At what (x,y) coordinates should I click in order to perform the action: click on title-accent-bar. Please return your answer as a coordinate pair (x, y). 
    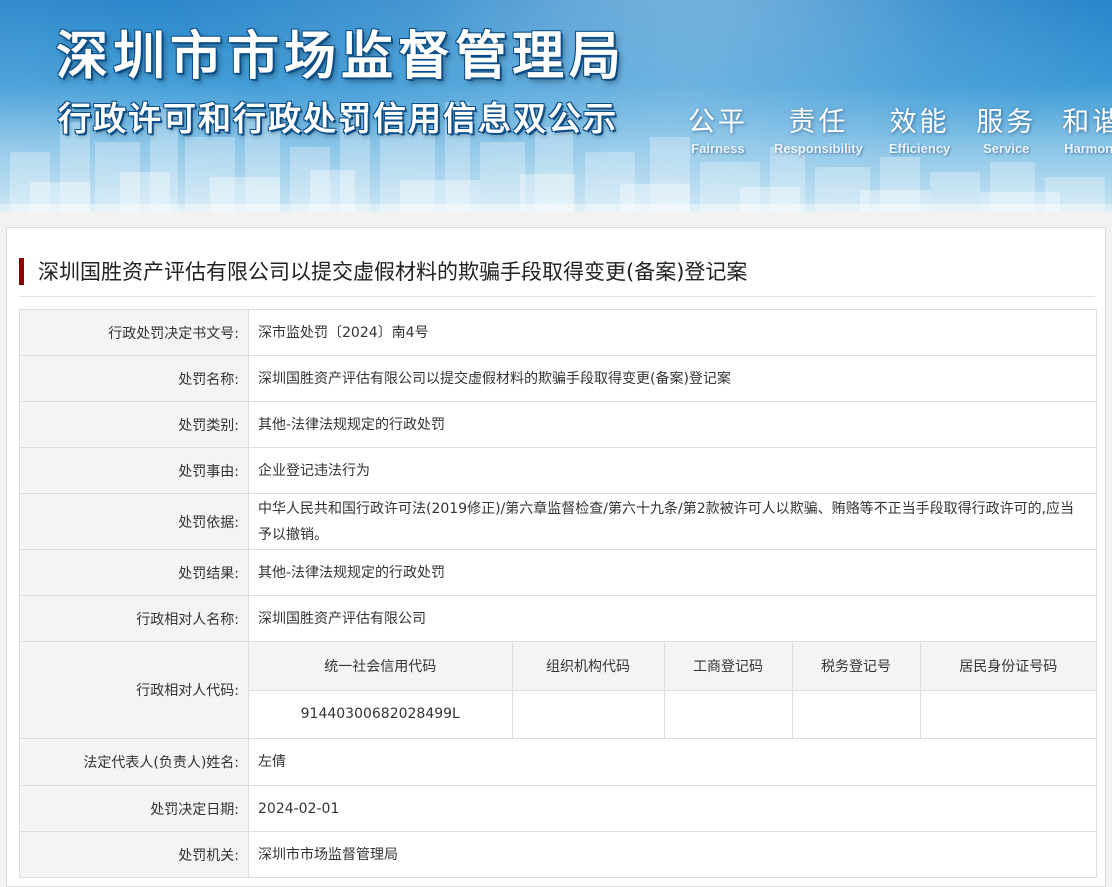
    Looking at the image, I should click on (21, 271).